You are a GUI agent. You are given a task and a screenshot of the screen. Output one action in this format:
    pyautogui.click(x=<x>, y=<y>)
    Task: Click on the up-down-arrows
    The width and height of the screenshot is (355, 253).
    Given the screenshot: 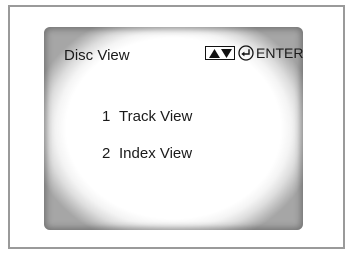 What is the action you would take?
    pyautogui.click(x=220, y=53)
    